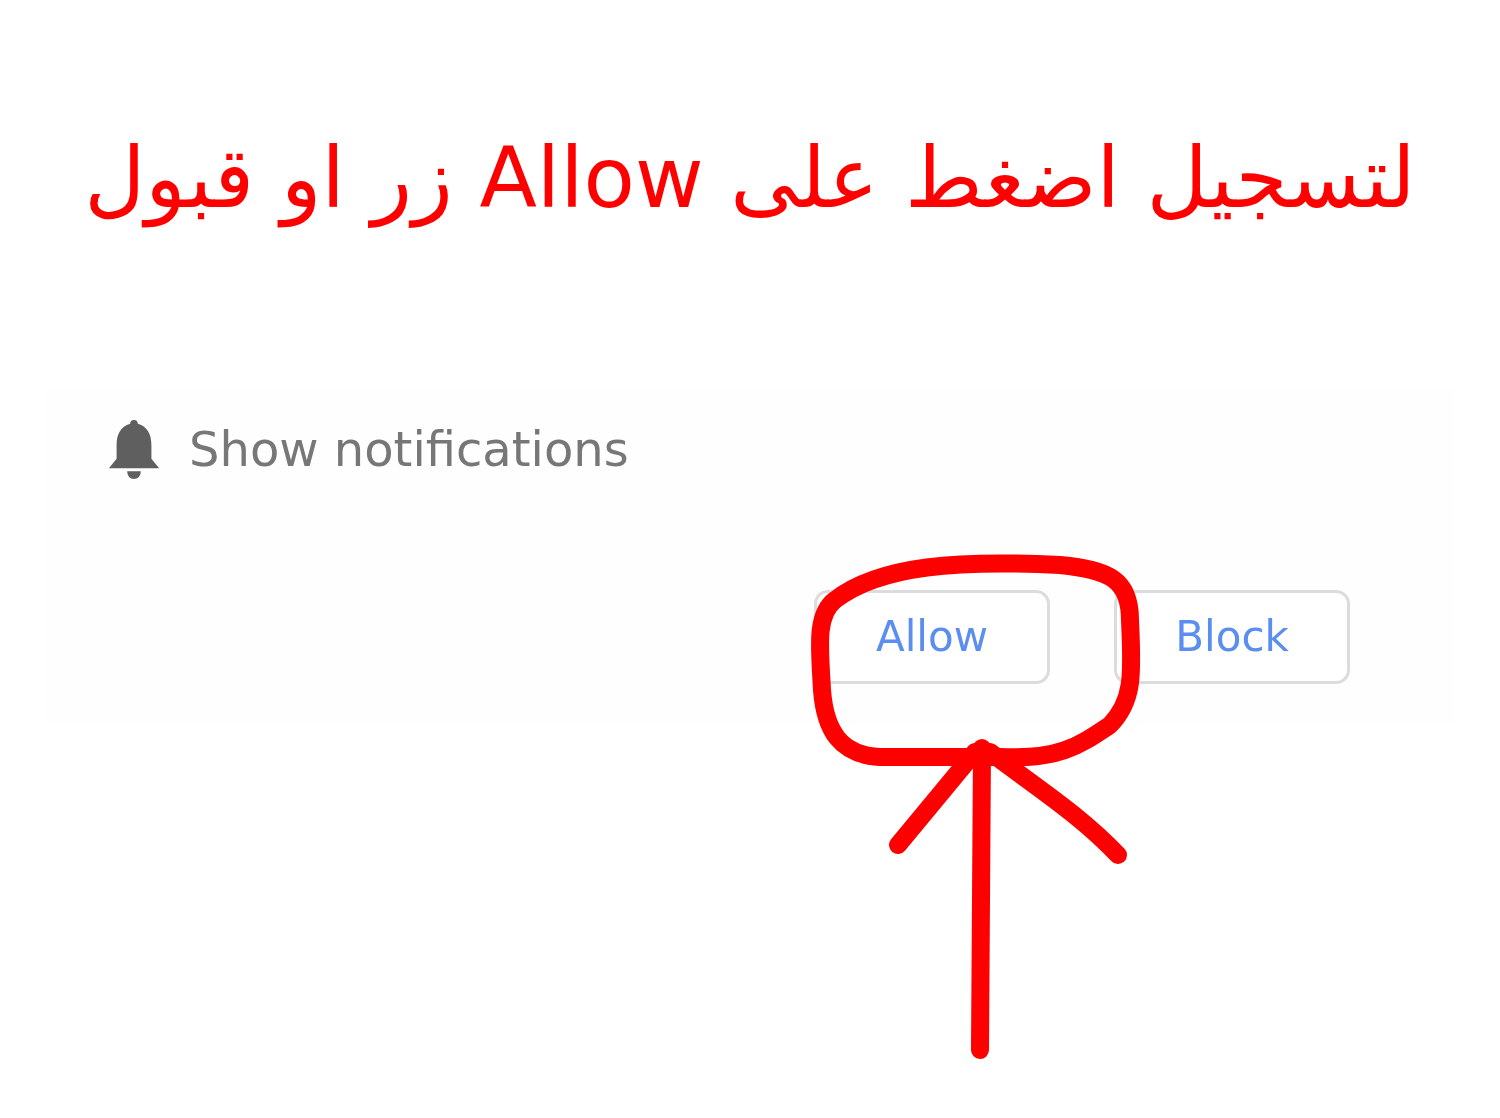 This screenshot has width=1500, height=1118. I want to click on block-button: Block, so click(1232, 636).